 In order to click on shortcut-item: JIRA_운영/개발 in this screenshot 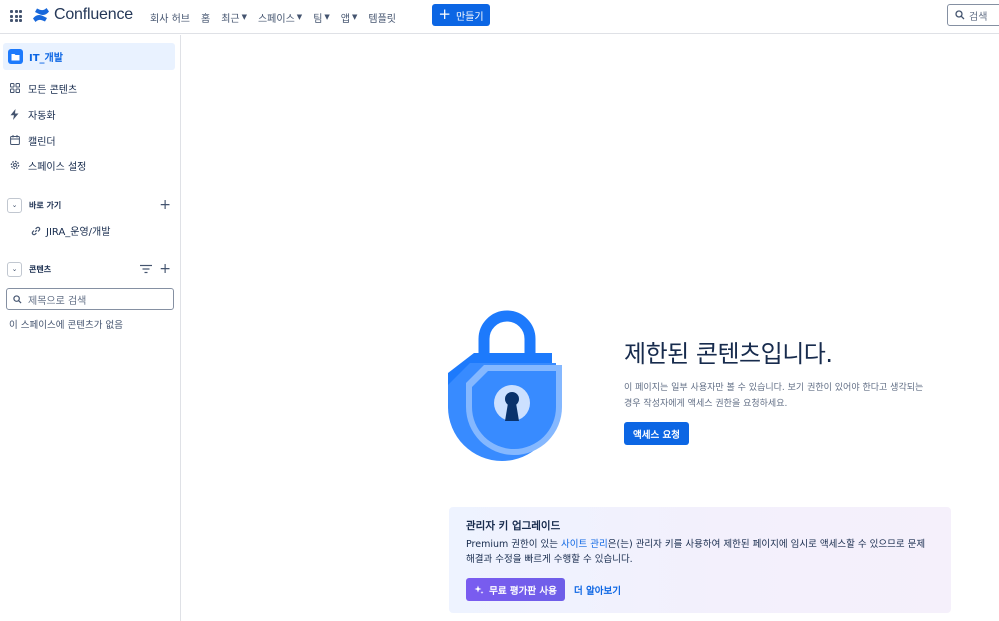, I will do `click(70, 230)`.